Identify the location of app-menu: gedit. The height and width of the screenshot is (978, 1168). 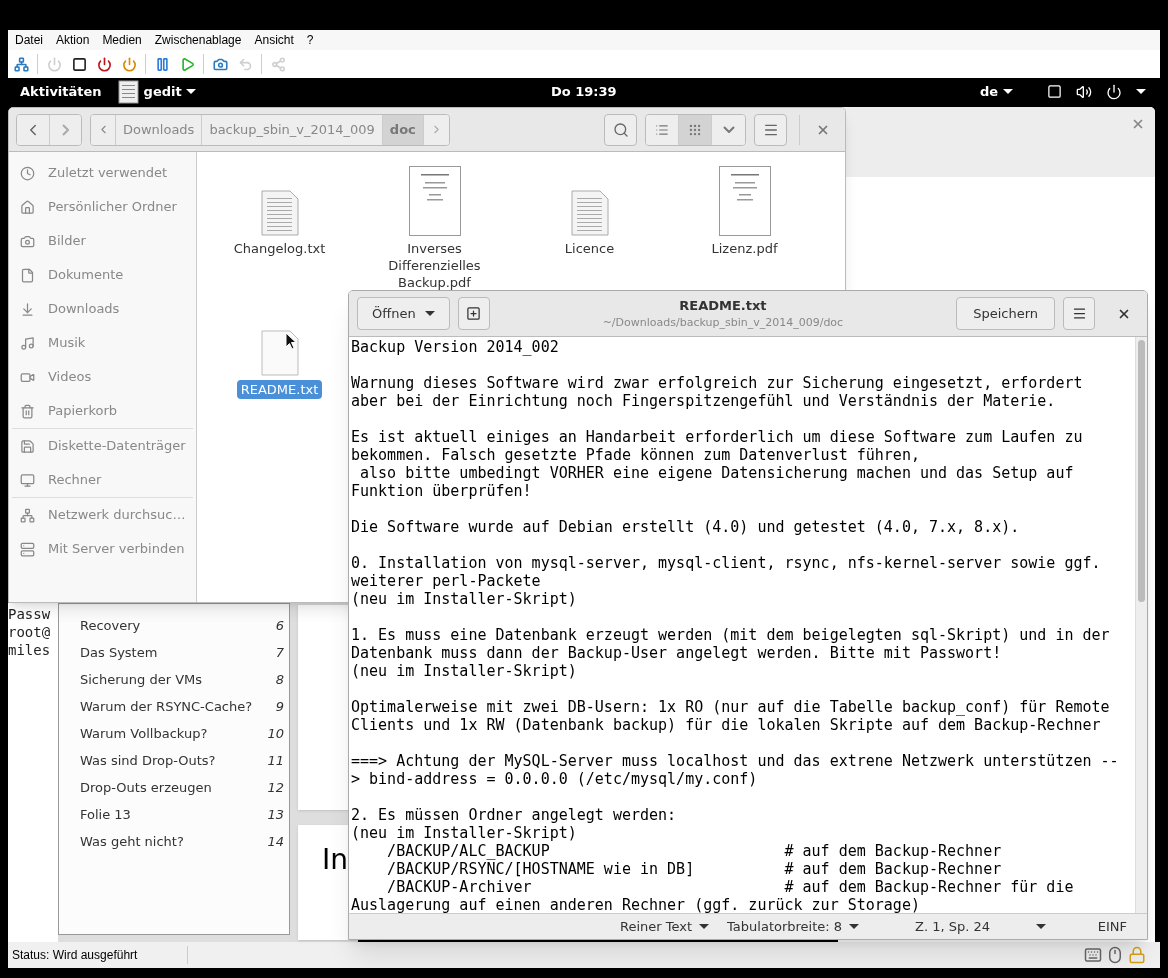
(156, 91).